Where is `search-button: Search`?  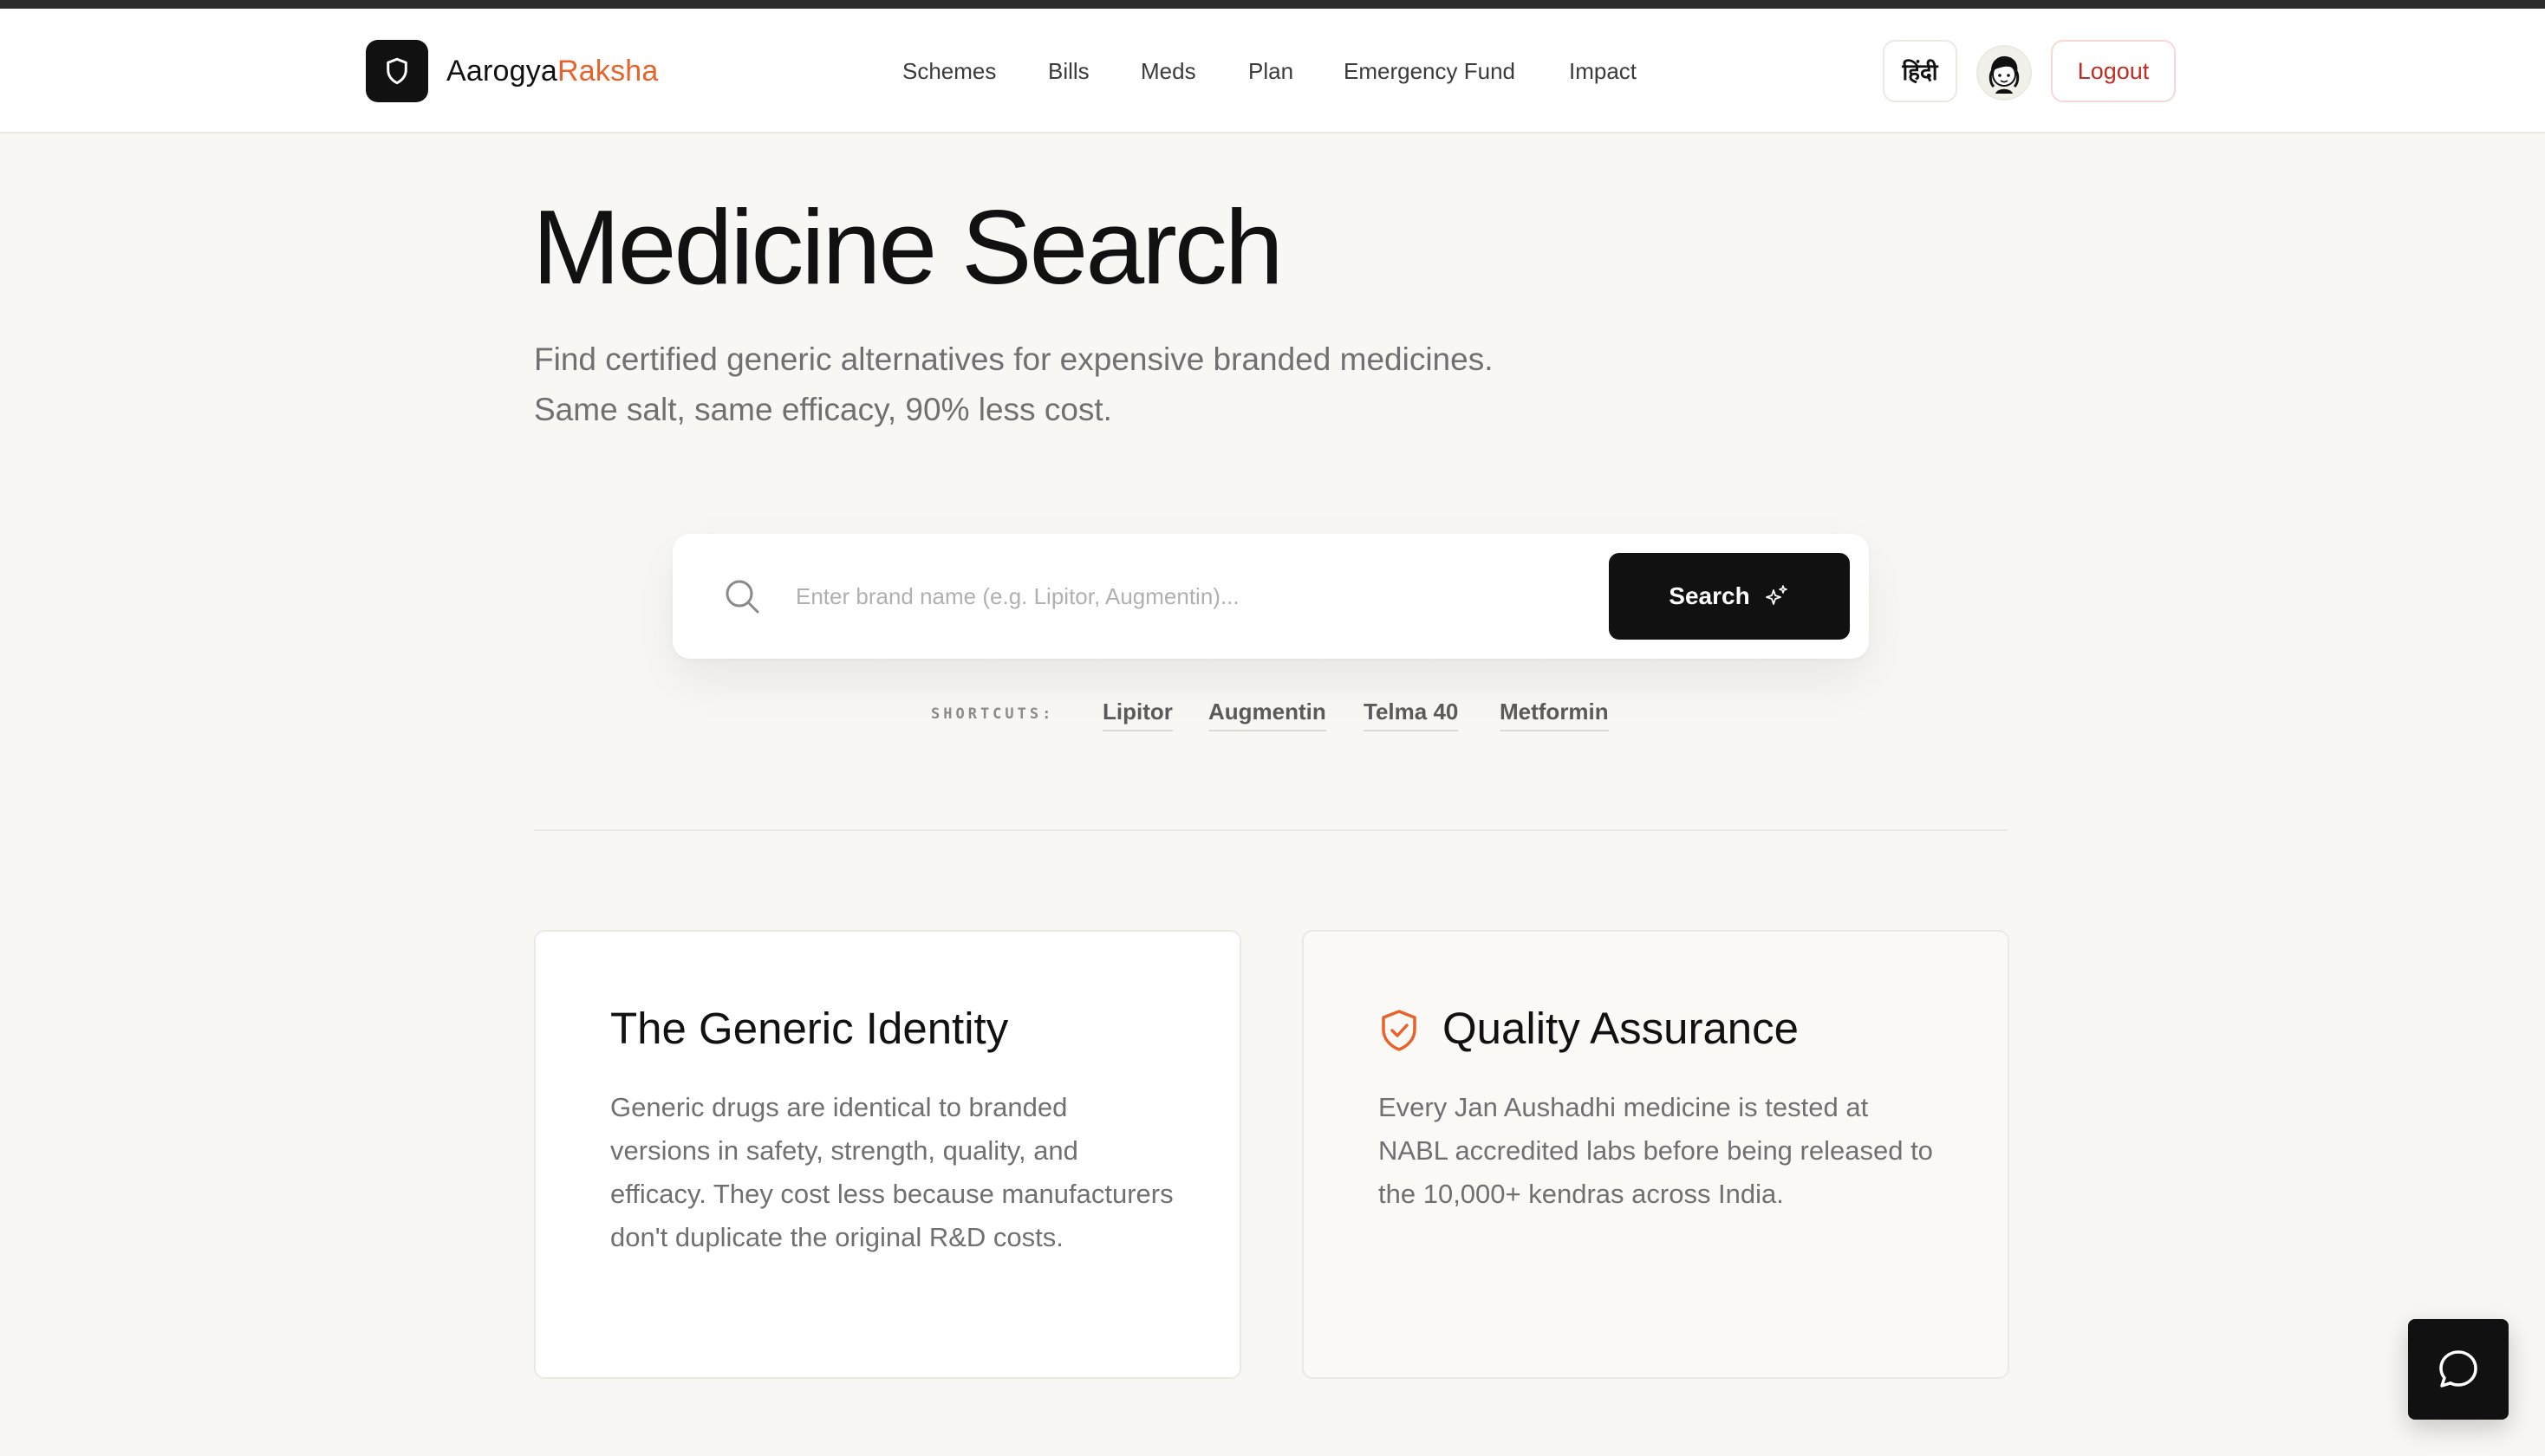 search-button: Search is located at coordinates (1729, 596).